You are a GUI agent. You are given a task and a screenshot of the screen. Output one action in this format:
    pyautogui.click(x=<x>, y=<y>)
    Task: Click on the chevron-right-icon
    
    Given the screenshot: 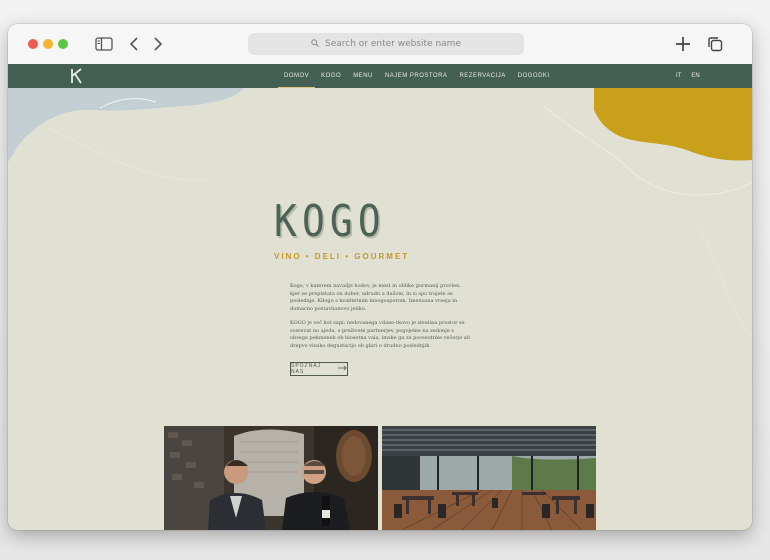 What is the action you would take?
    pyautogui.click(x=158, y=44)
    